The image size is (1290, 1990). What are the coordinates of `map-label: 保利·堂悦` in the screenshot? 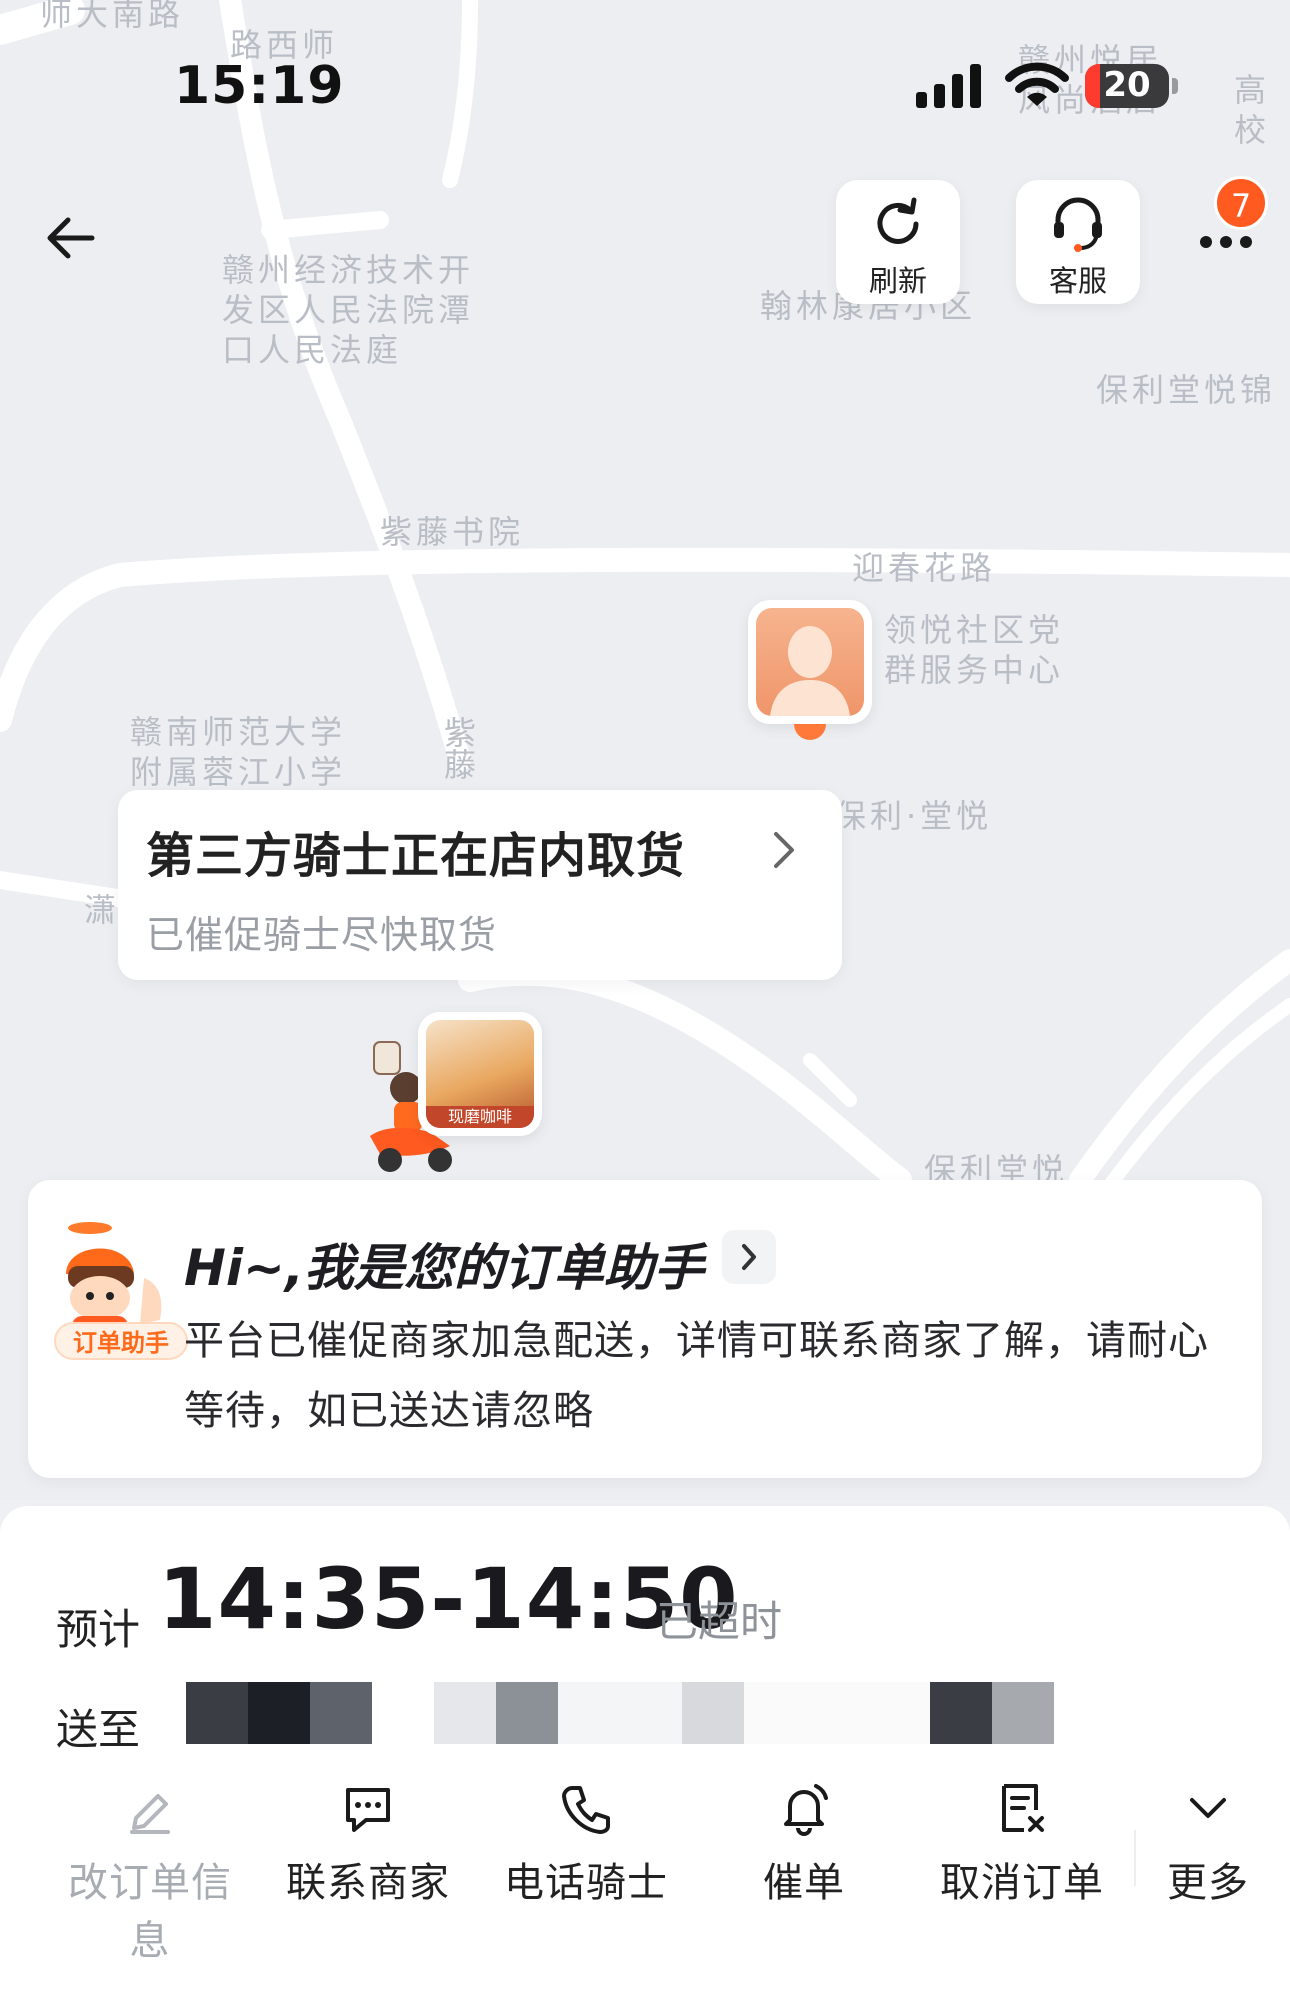 It's located at (913, 816).